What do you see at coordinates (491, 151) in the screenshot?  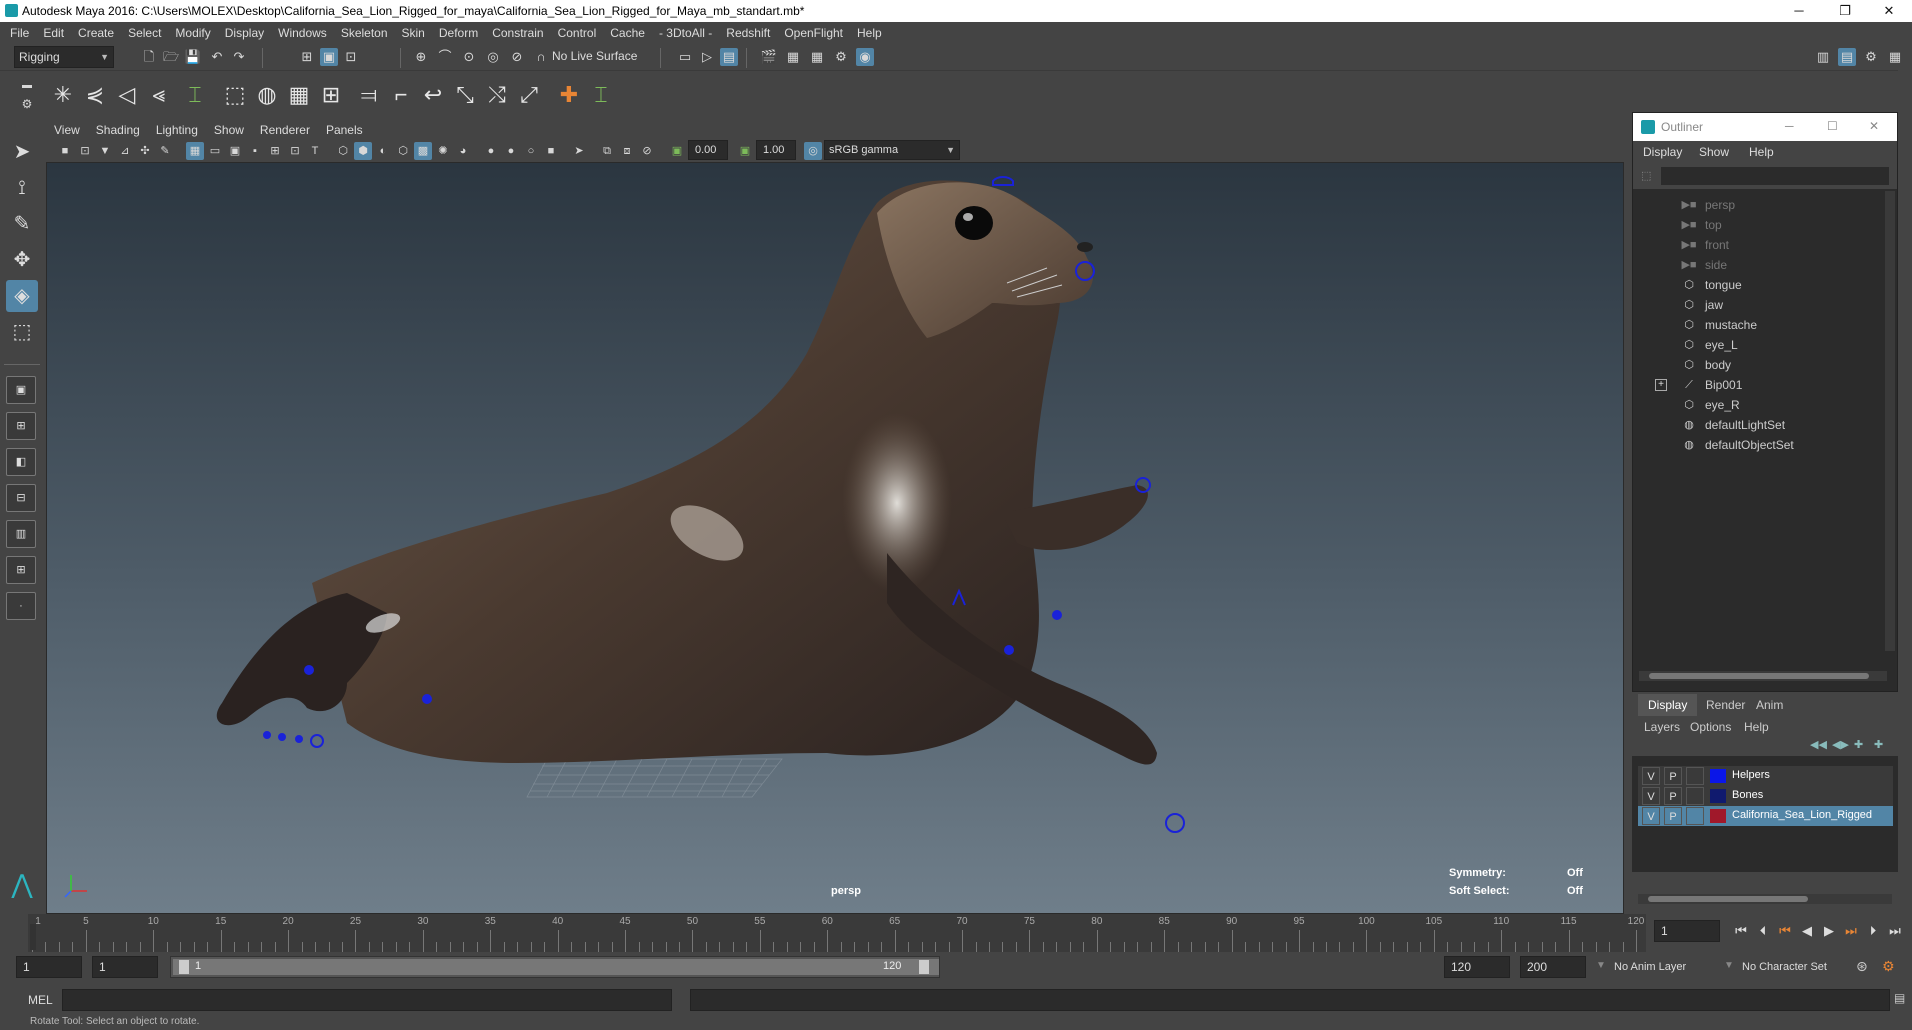 I see `screen-space-ao-icon: ●` at bounding box center [491, 151].